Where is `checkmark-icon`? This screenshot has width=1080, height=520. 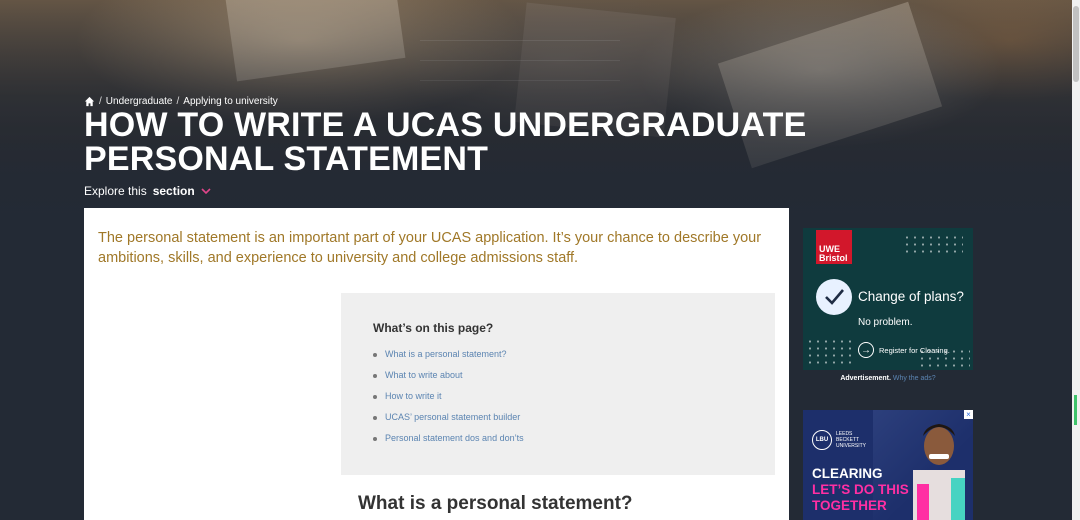 checkmark-icon is located at coordinates (834, 297).